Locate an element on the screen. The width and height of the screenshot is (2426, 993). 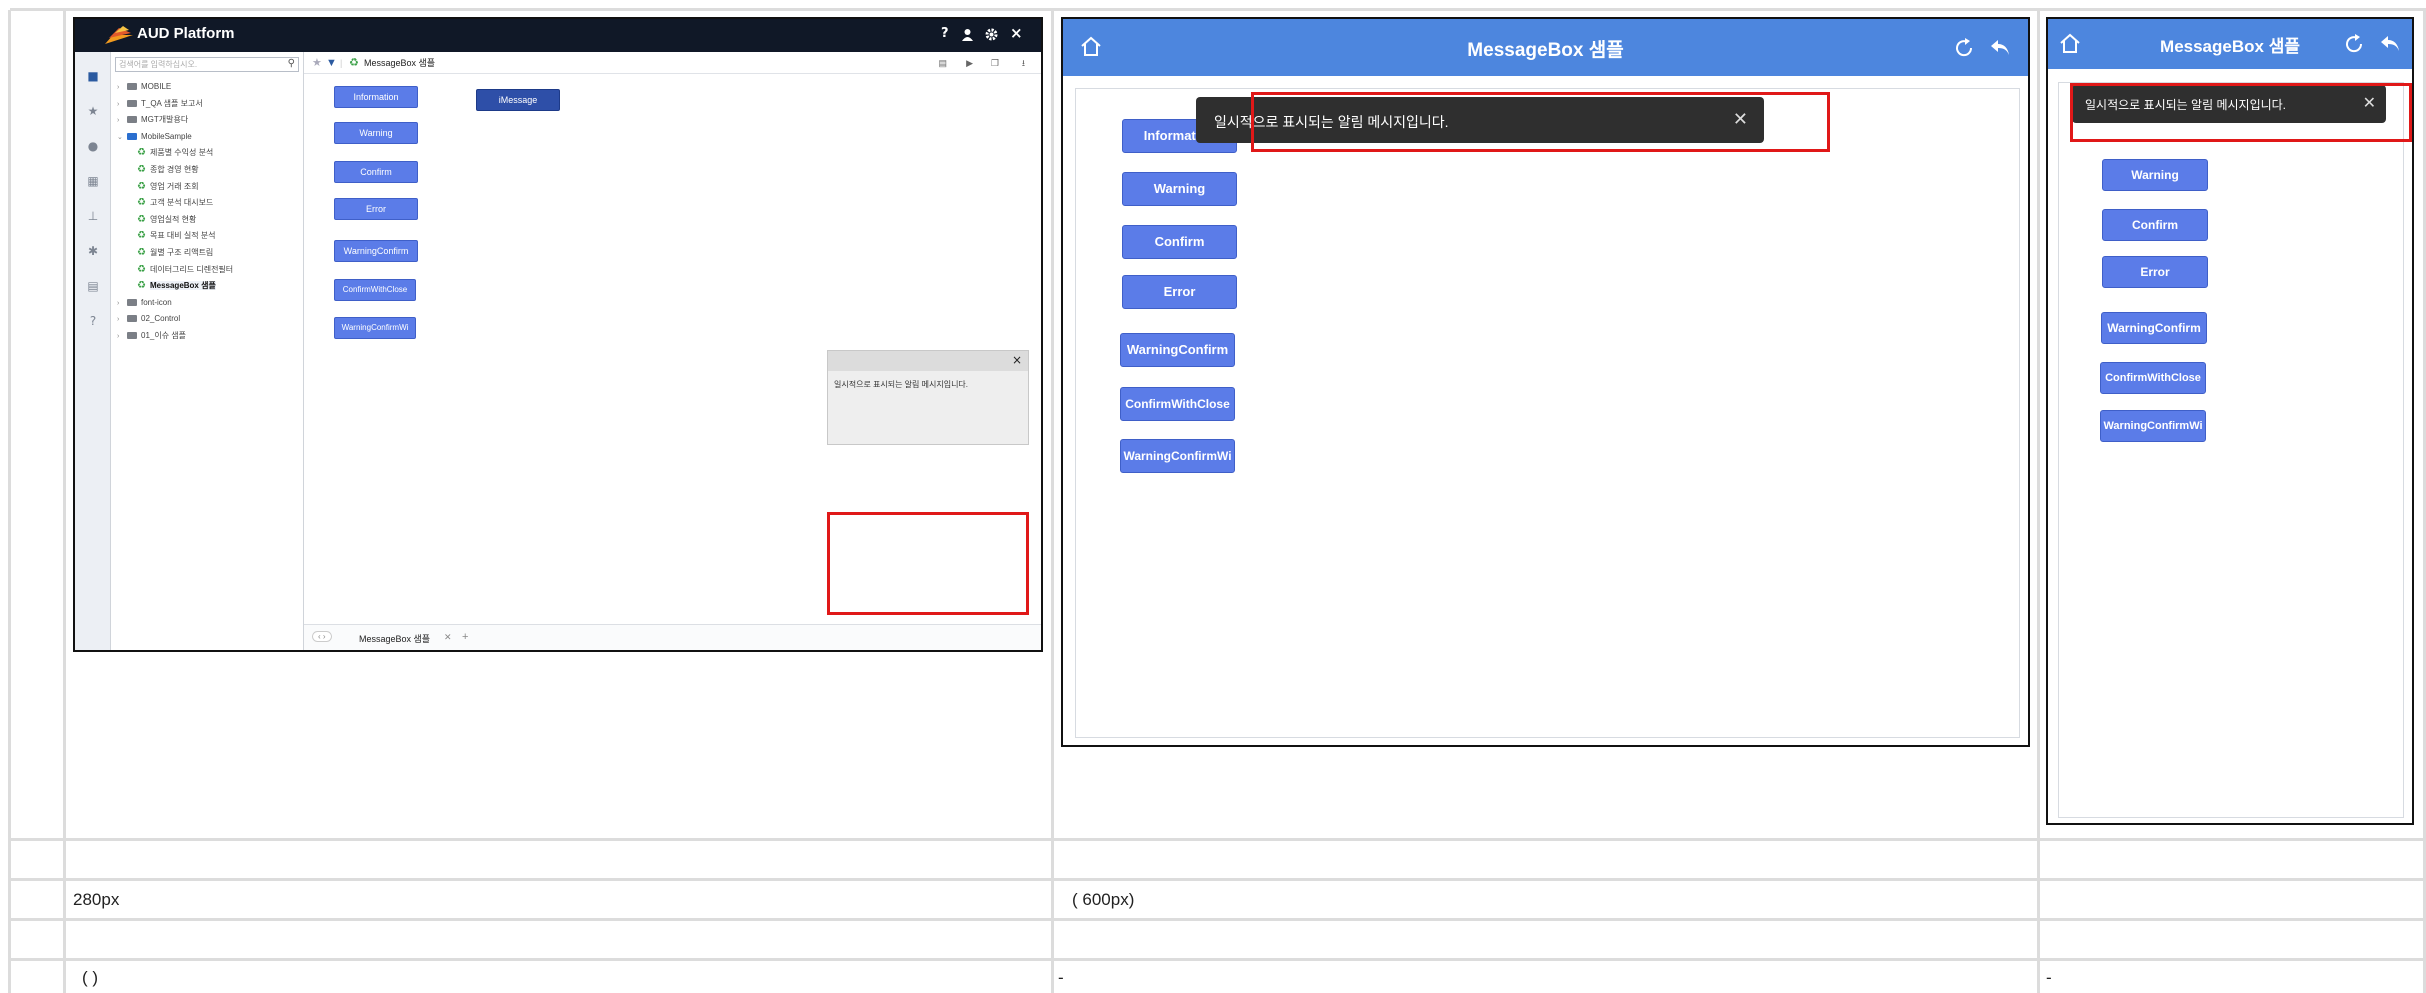
save-icon: ▤ is located at coordinates (942, 63).